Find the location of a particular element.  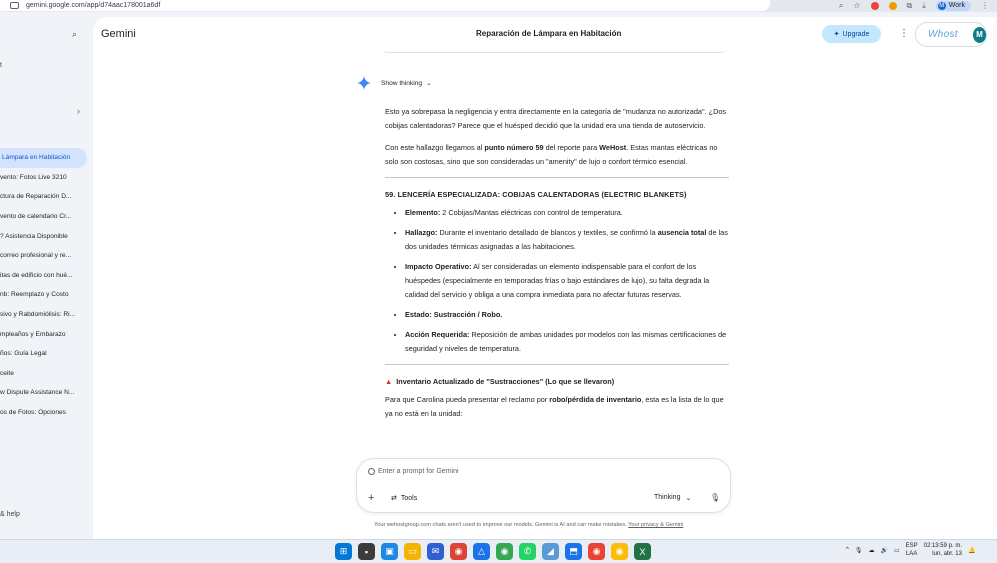

upgrade-label: Upgrade is located at coordinates (856, 34).